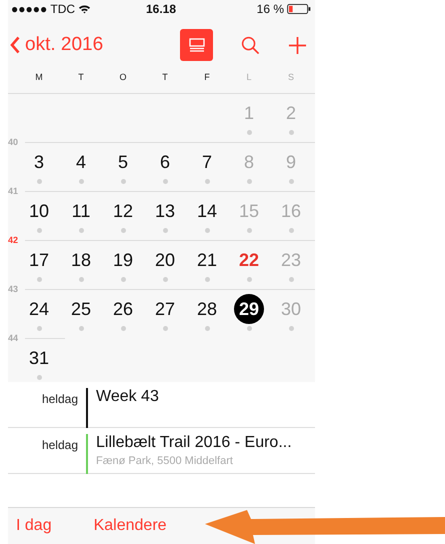 This screenshot has height=544, width=445. What do you see at coordinates (85, 9) in the screenshot?
I see `wifi-icon` at bounding box center [85, 9].